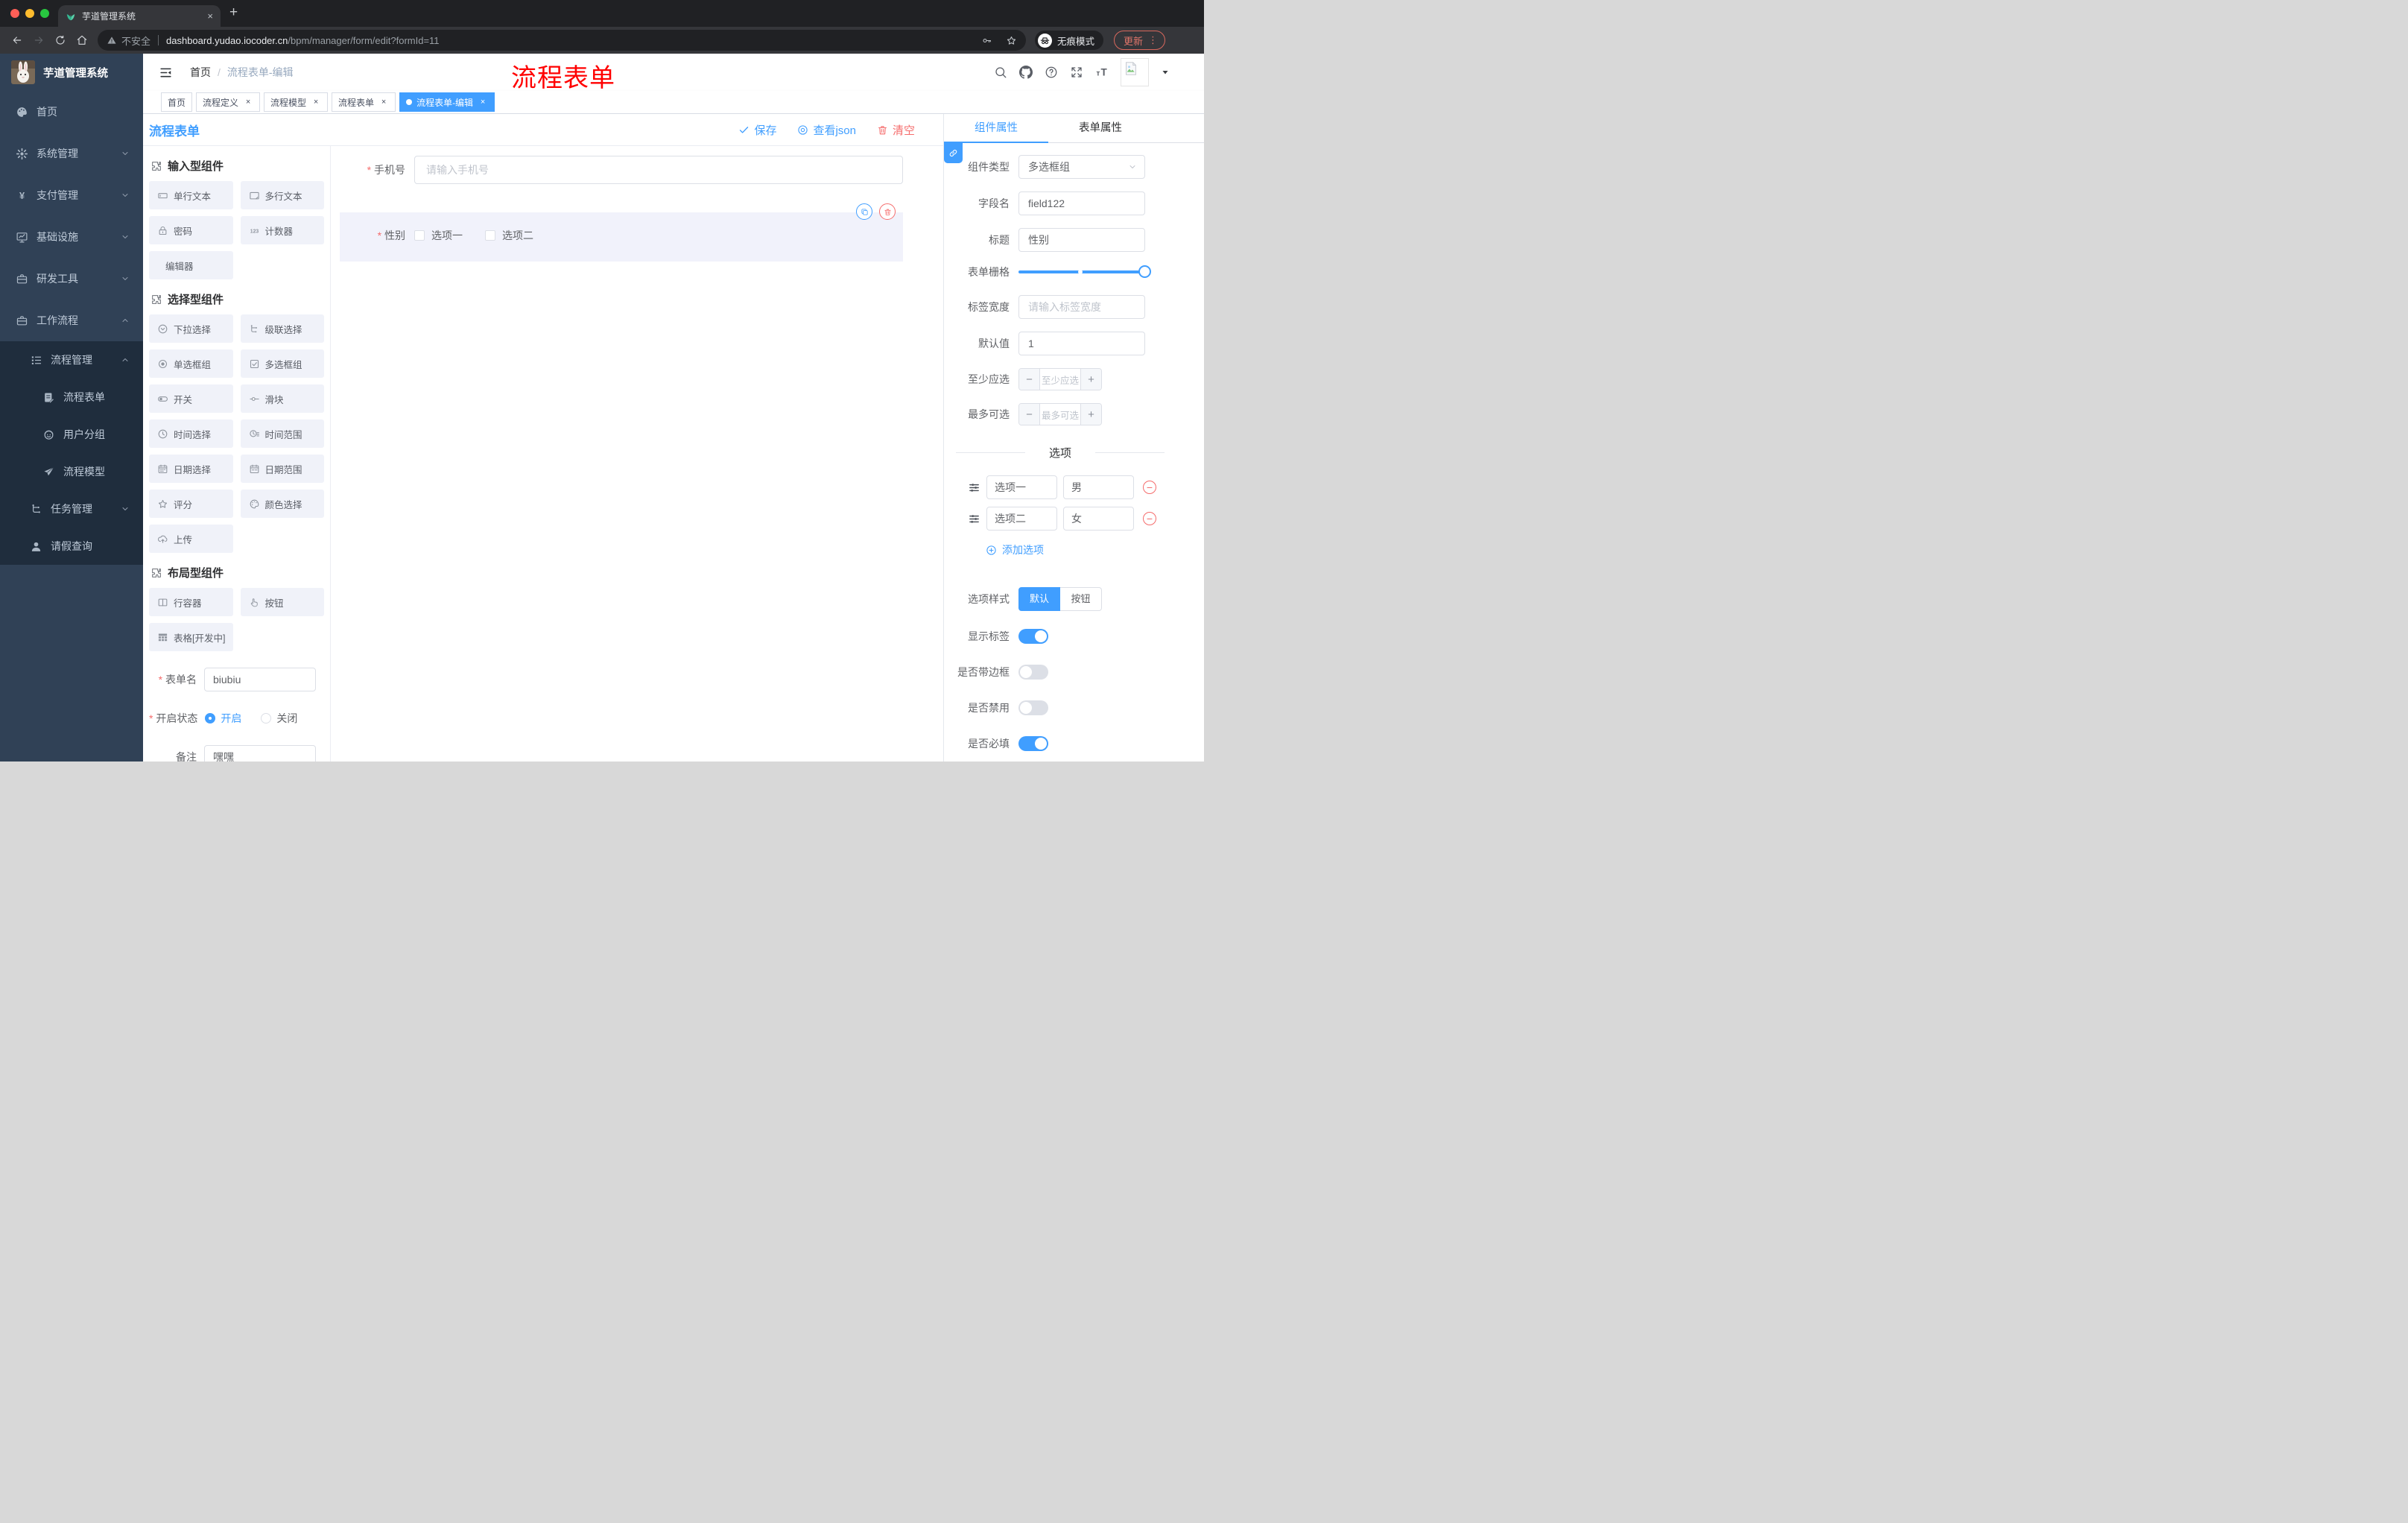  What do you see at coordinates (191, 602) in the screenshot?
I see `palette-item-row-container: 行容器` at bounding box center [191, 602].